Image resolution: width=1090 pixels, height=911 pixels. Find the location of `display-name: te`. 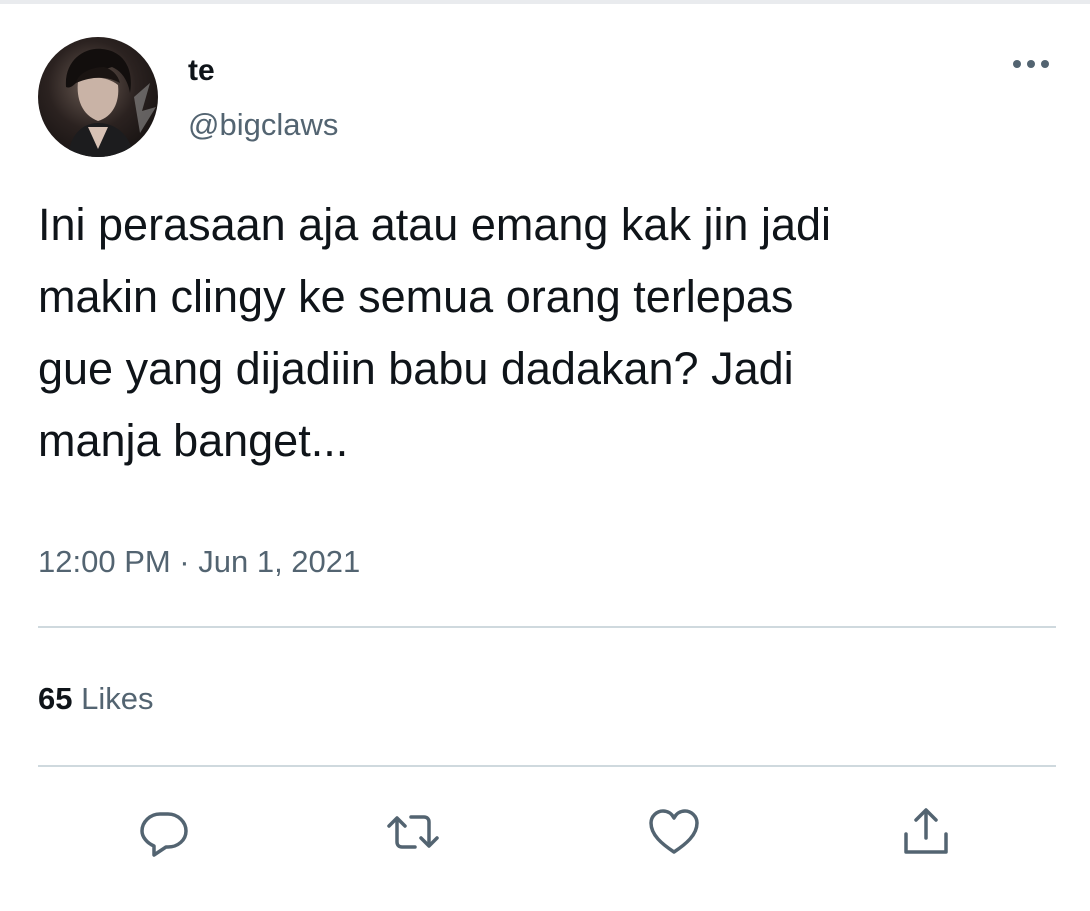

display-name: te is located at coordinates (201, 71).